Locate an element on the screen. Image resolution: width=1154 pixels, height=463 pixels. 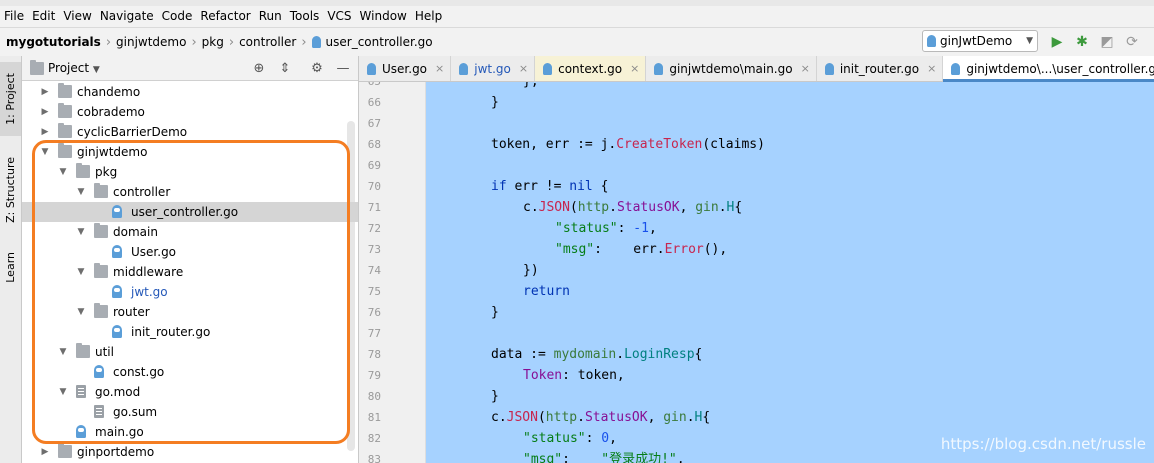
code-line: return is located at coordinates (546, 291).